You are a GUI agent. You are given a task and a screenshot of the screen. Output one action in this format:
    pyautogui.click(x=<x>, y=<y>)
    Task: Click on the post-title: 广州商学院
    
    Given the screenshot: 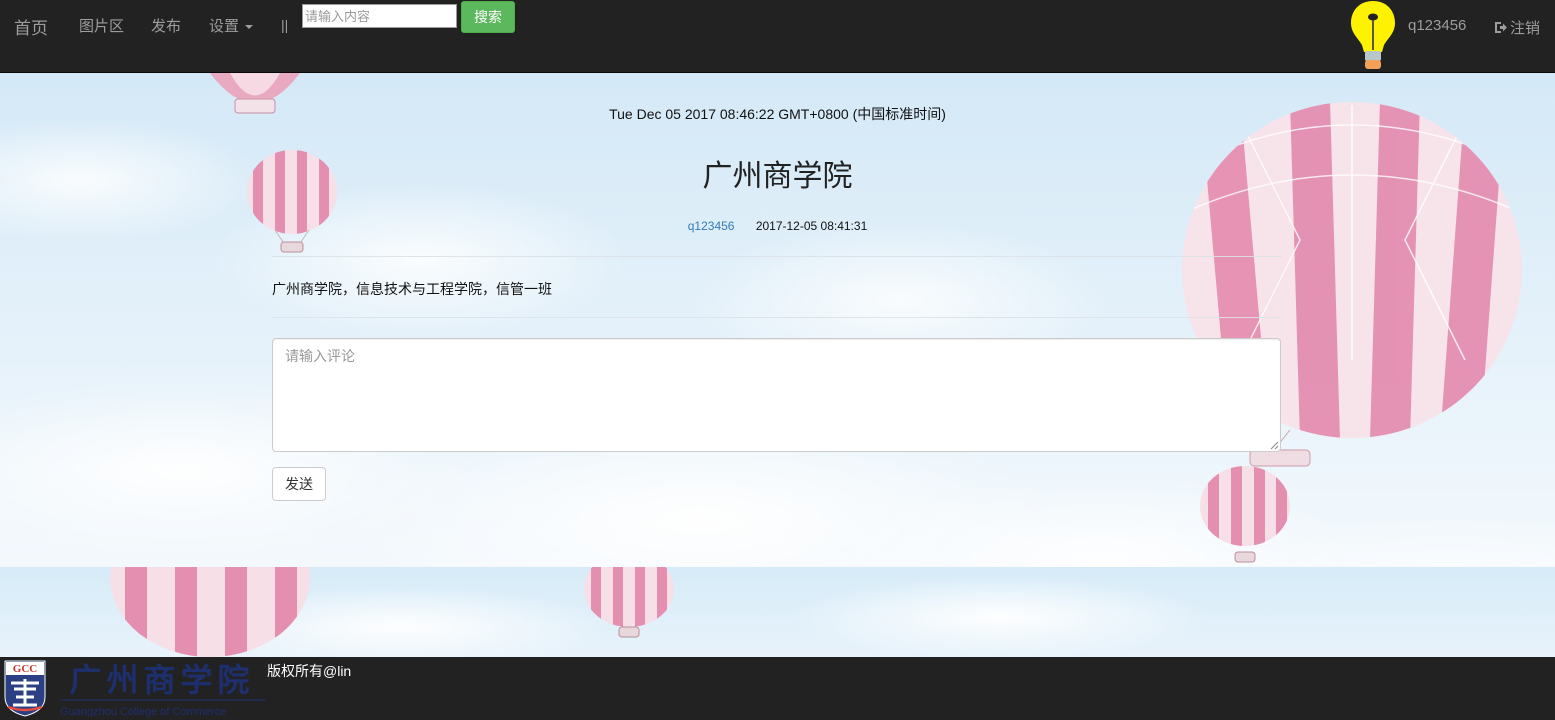 What is the action you would take?
    pyautogui.click(x=777, y=176)
    